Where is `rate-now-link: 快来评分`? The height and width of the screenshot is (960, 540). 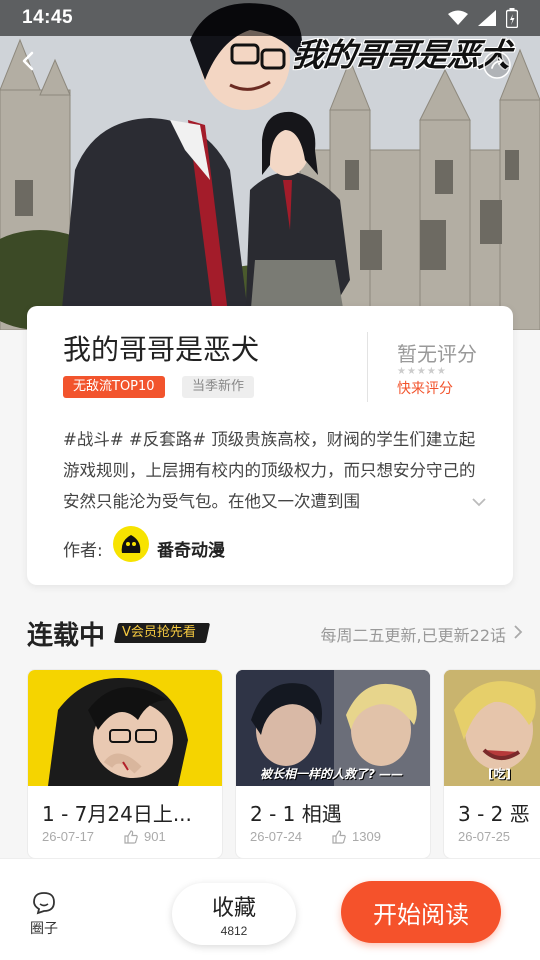
rate-now-link: 快来评分 is located at coordinates (425, 388).